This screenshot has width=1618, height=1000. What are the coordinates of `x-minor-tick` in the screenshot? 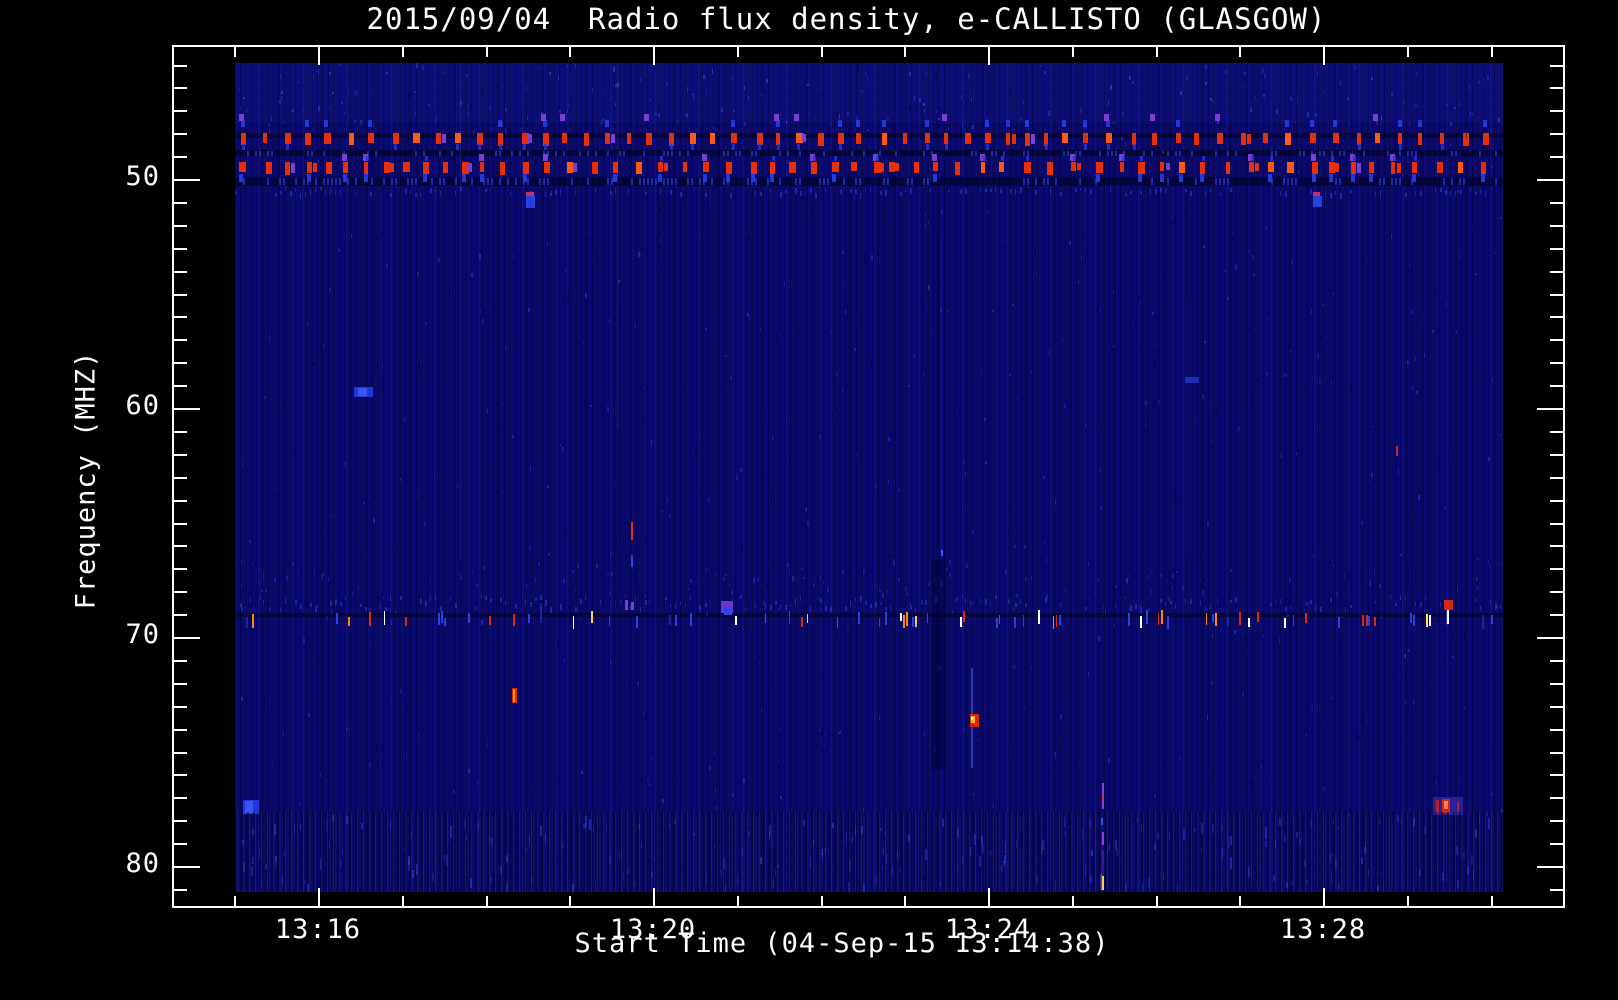 It's located at (1240, 52).